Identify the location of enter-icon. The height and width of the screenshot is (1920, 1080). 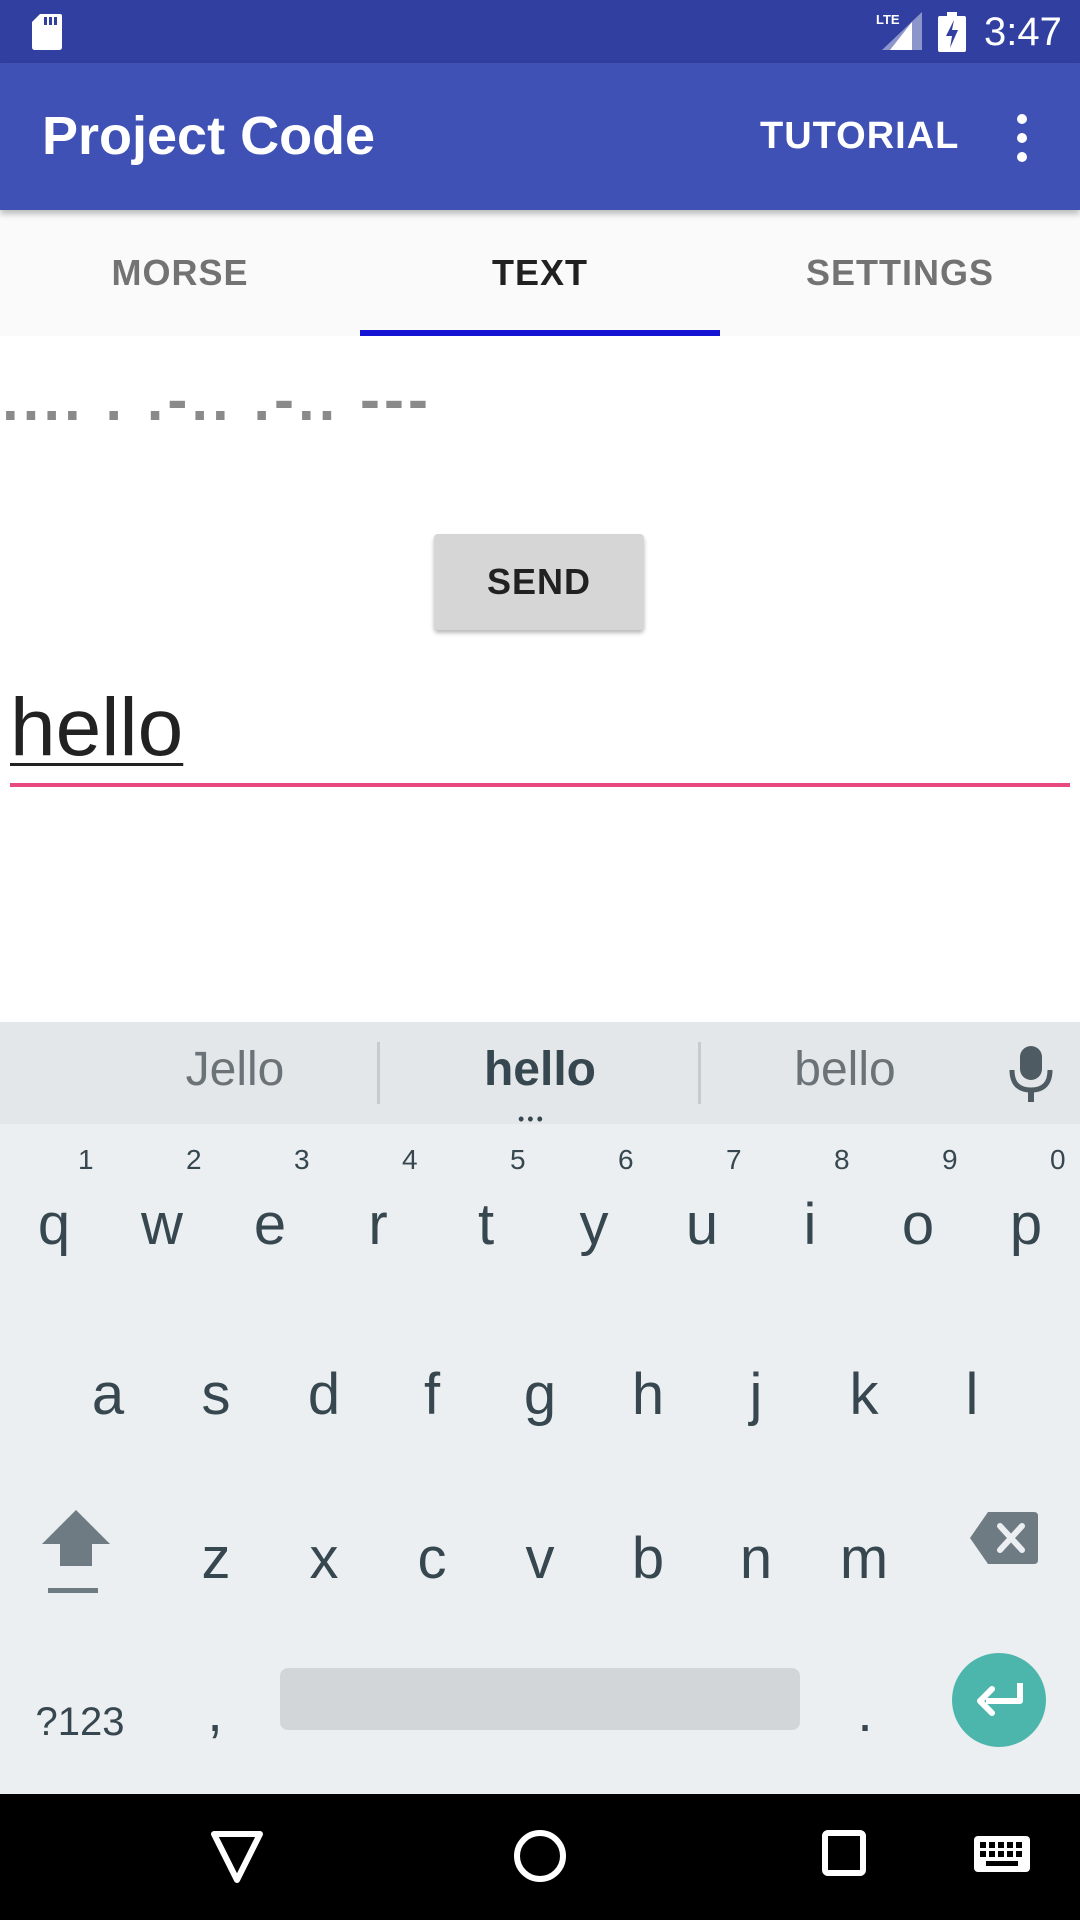
(1000, 1699).